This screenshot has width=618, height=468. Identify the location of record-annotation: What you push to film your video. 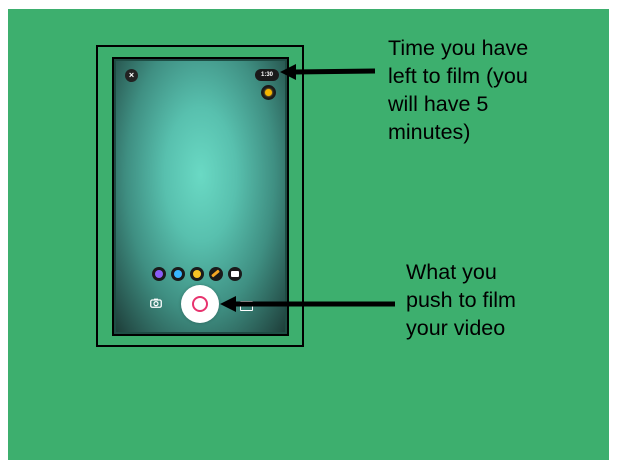
(461, 300).